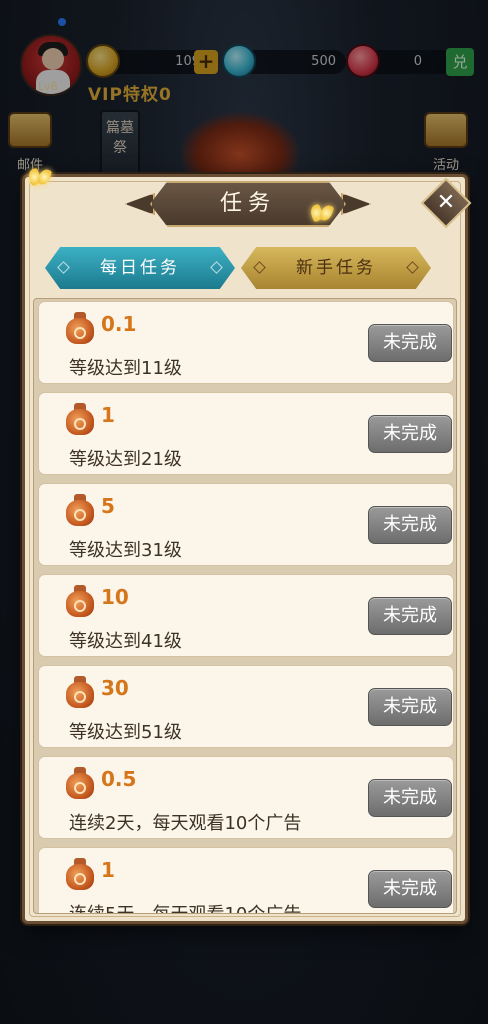 This screenshot has height=1024, width=488. What do you see at coordinates (246, 433) in the screenshot?
I see `task-item: 1 等级达到21级 未完成` at bounding box center [246, 433].